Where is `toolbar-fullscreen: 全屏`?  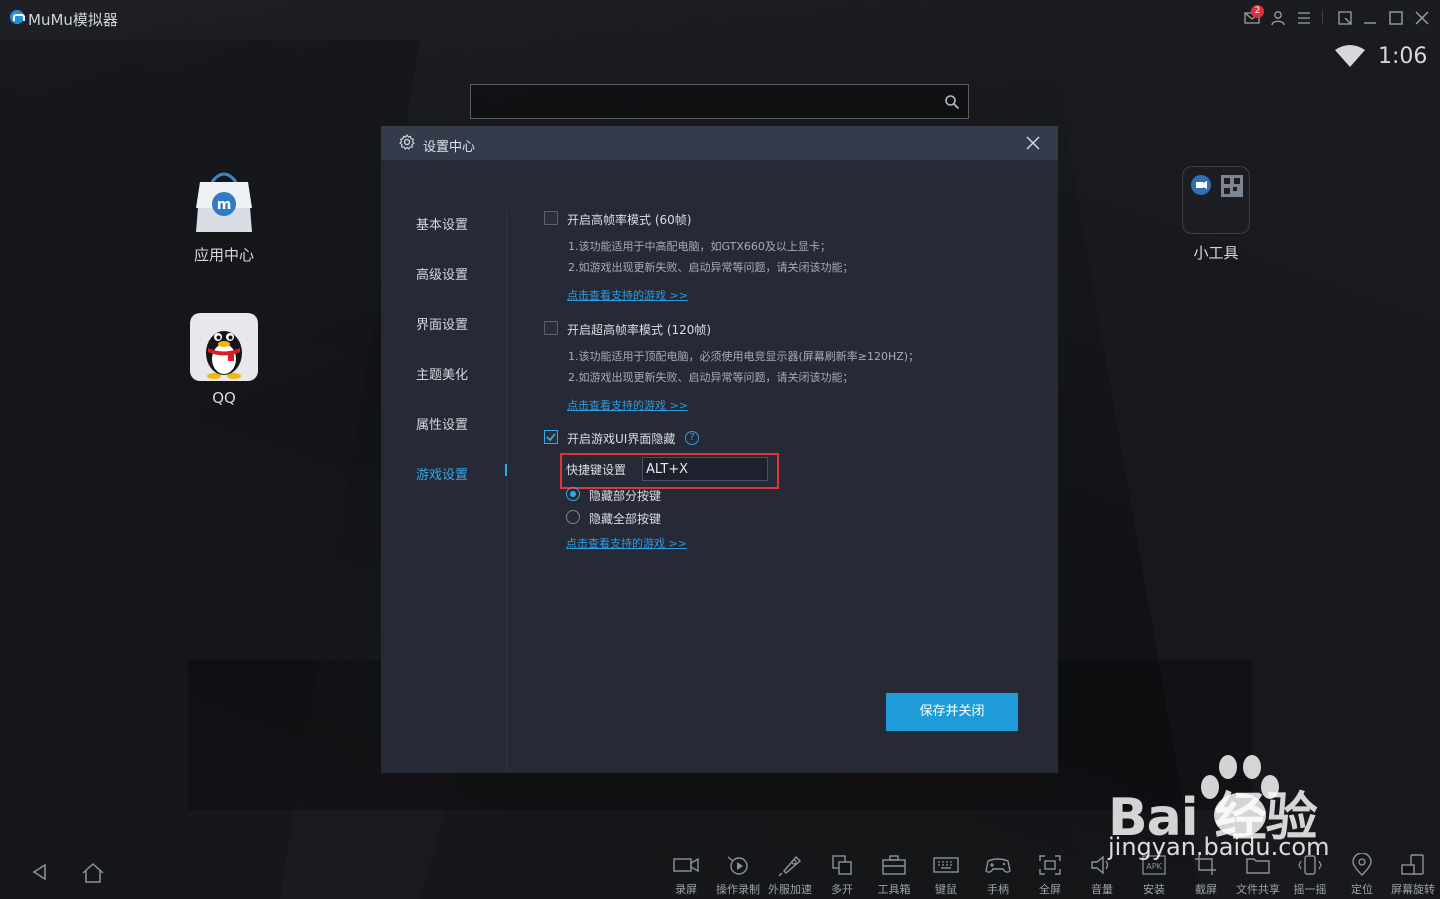 toolbar-fullscreen: 全屏 is located at coordinates (1050, 875).